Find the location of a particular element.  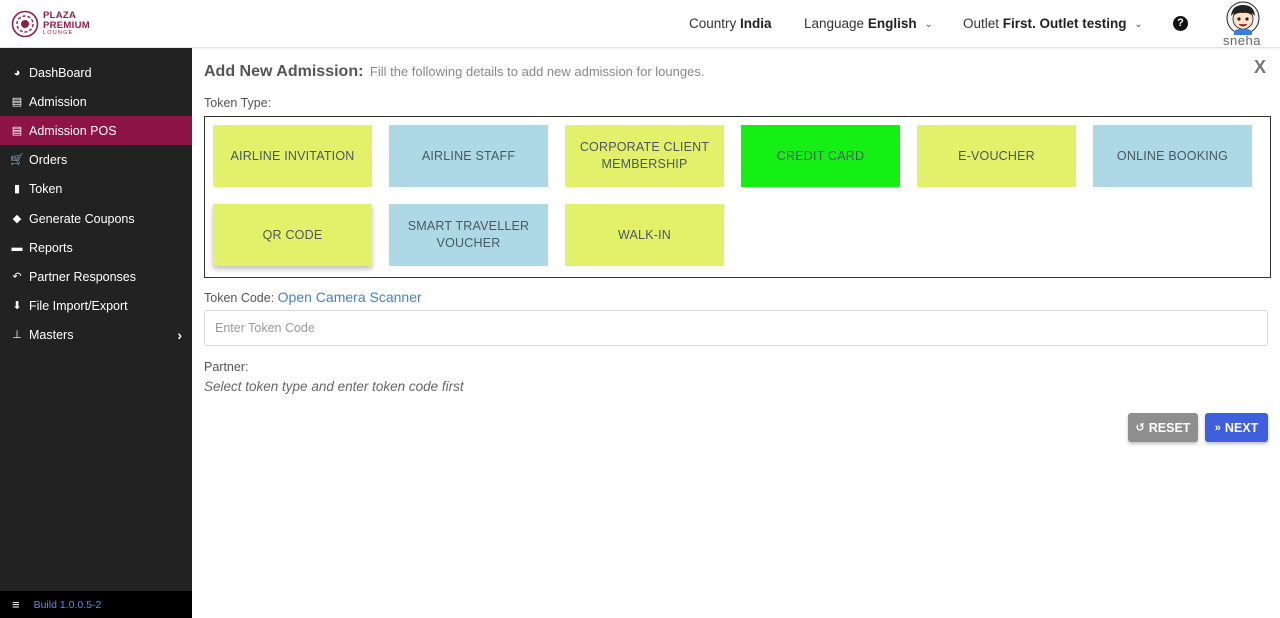

sidebar-item-generate-coupons: ◆ Generate Coupons is located at coordinates (96, 218).